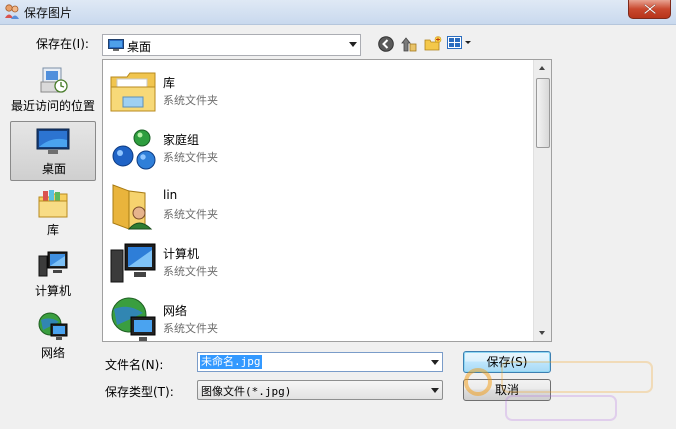 The image size is (676, 429). I want to click on file-name: 计算机, so click(181, 254).